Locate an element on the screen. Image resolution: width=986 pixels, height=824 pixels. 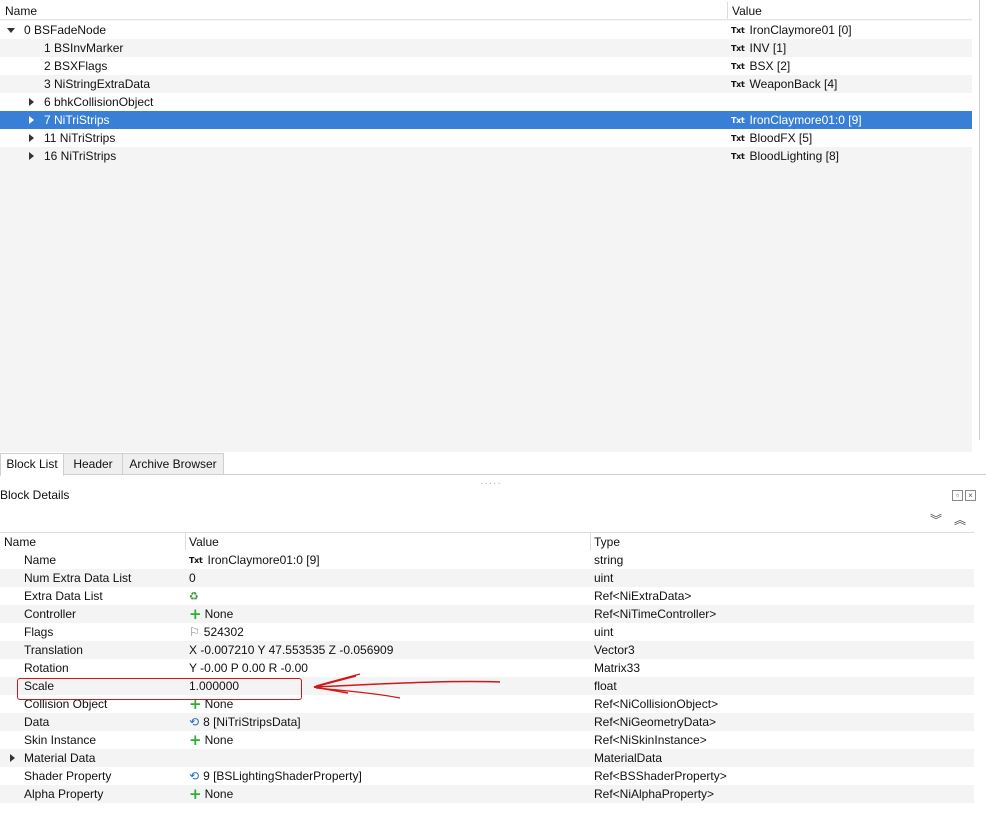
tab-bar: Block List Header Archive Browser is located at coordinates (493, 464).